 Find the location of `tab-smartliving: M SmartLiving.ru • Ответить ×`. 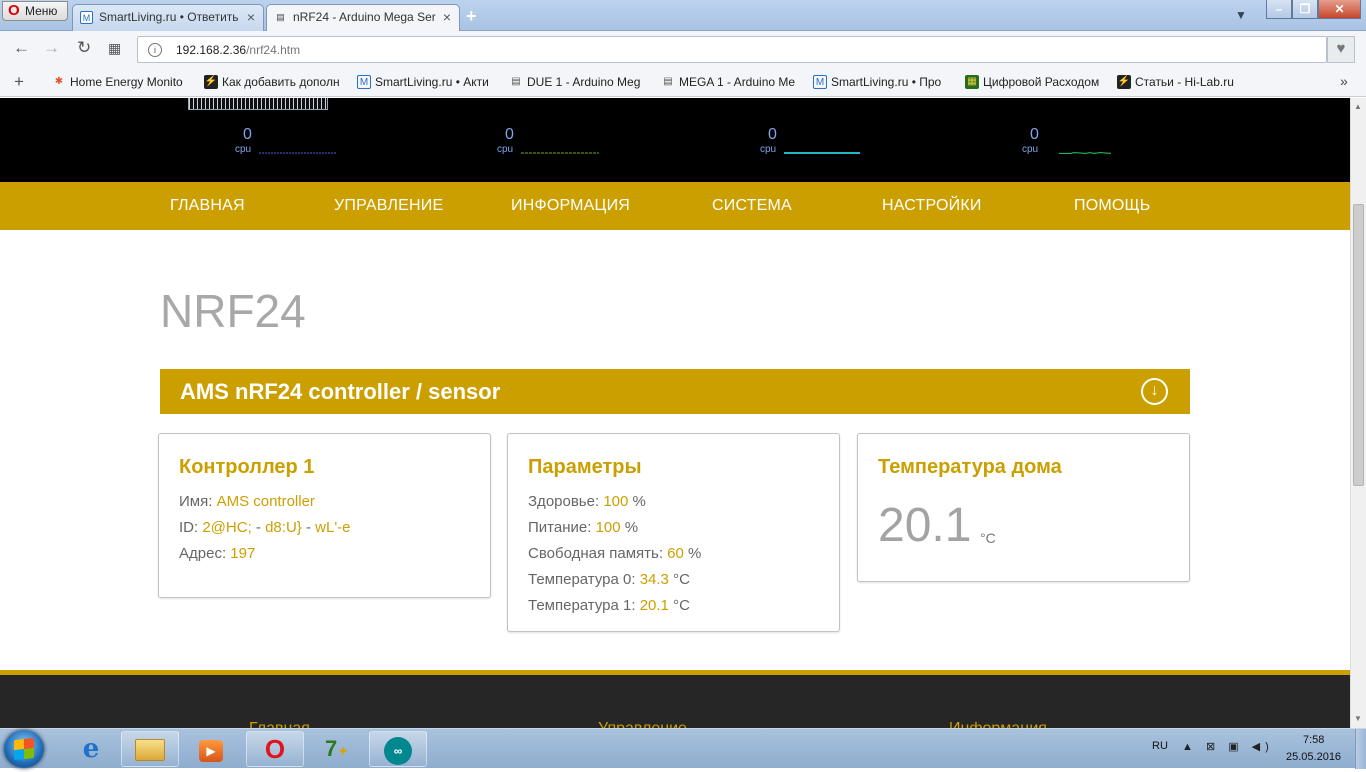

tab-smartliving: M SmartLiving.ru • Ответить × is located at coordinates (168, 17).